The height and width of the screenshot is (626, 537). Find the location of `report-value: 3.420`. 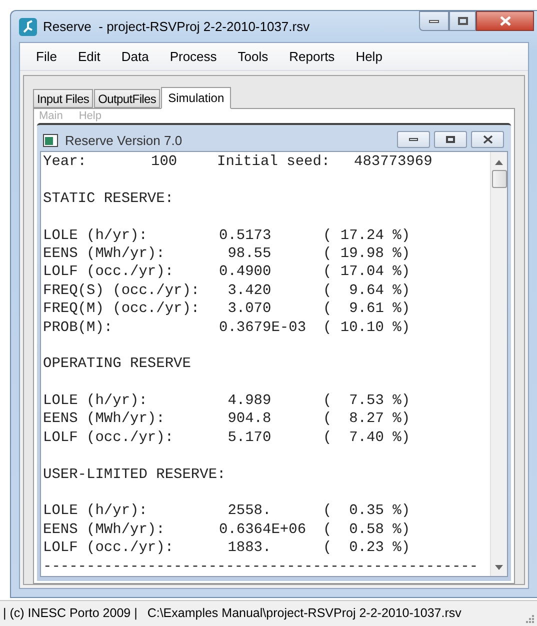

report-value: 3.420 is located at coordinates (249, 291).